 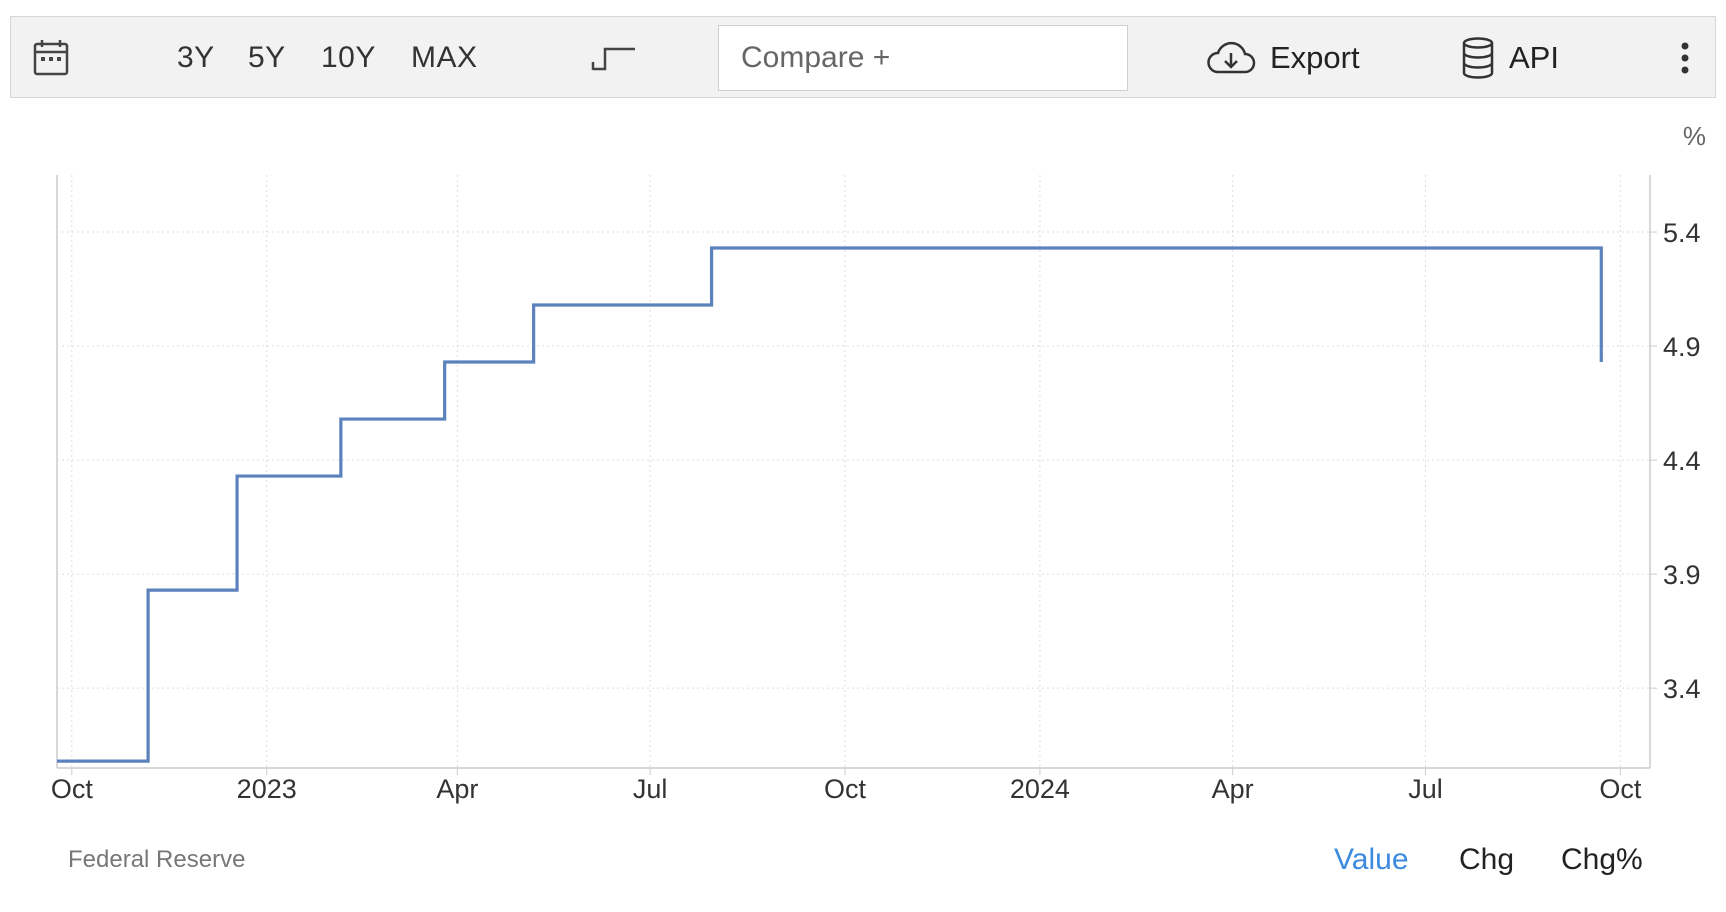 I want to click on y-tick-label: 3.4, so click(x=1682, y=689).